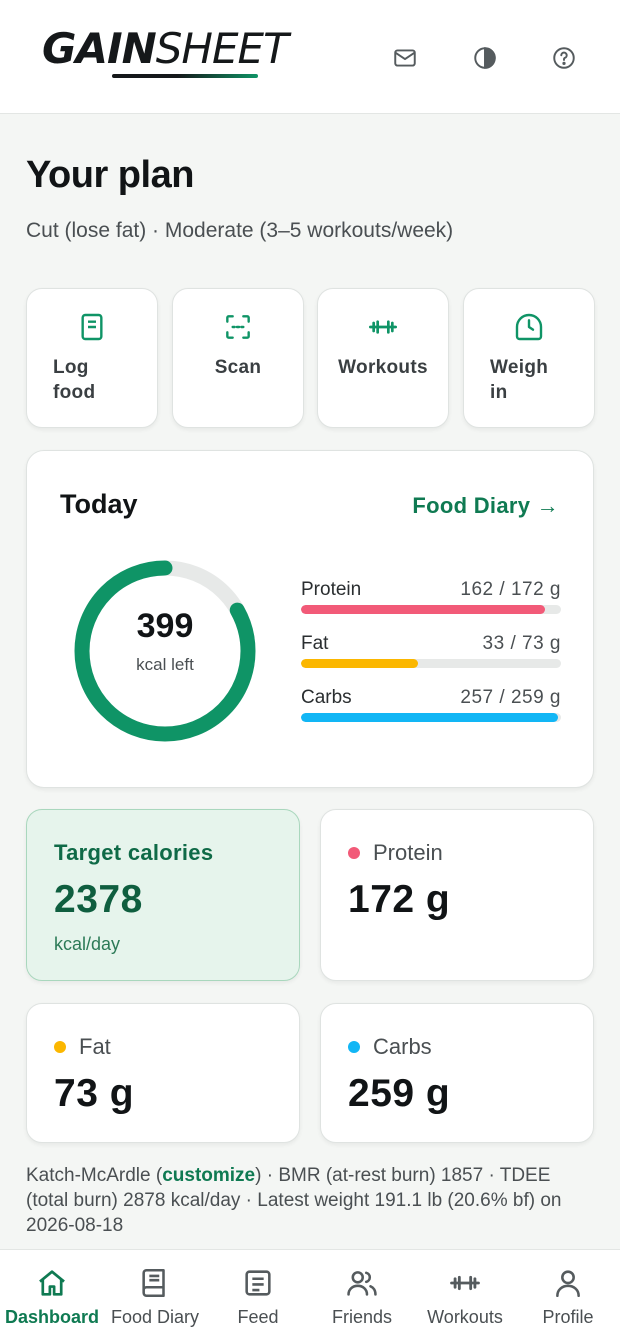  I want to click on stat-label: Protein, so click(408, 852).